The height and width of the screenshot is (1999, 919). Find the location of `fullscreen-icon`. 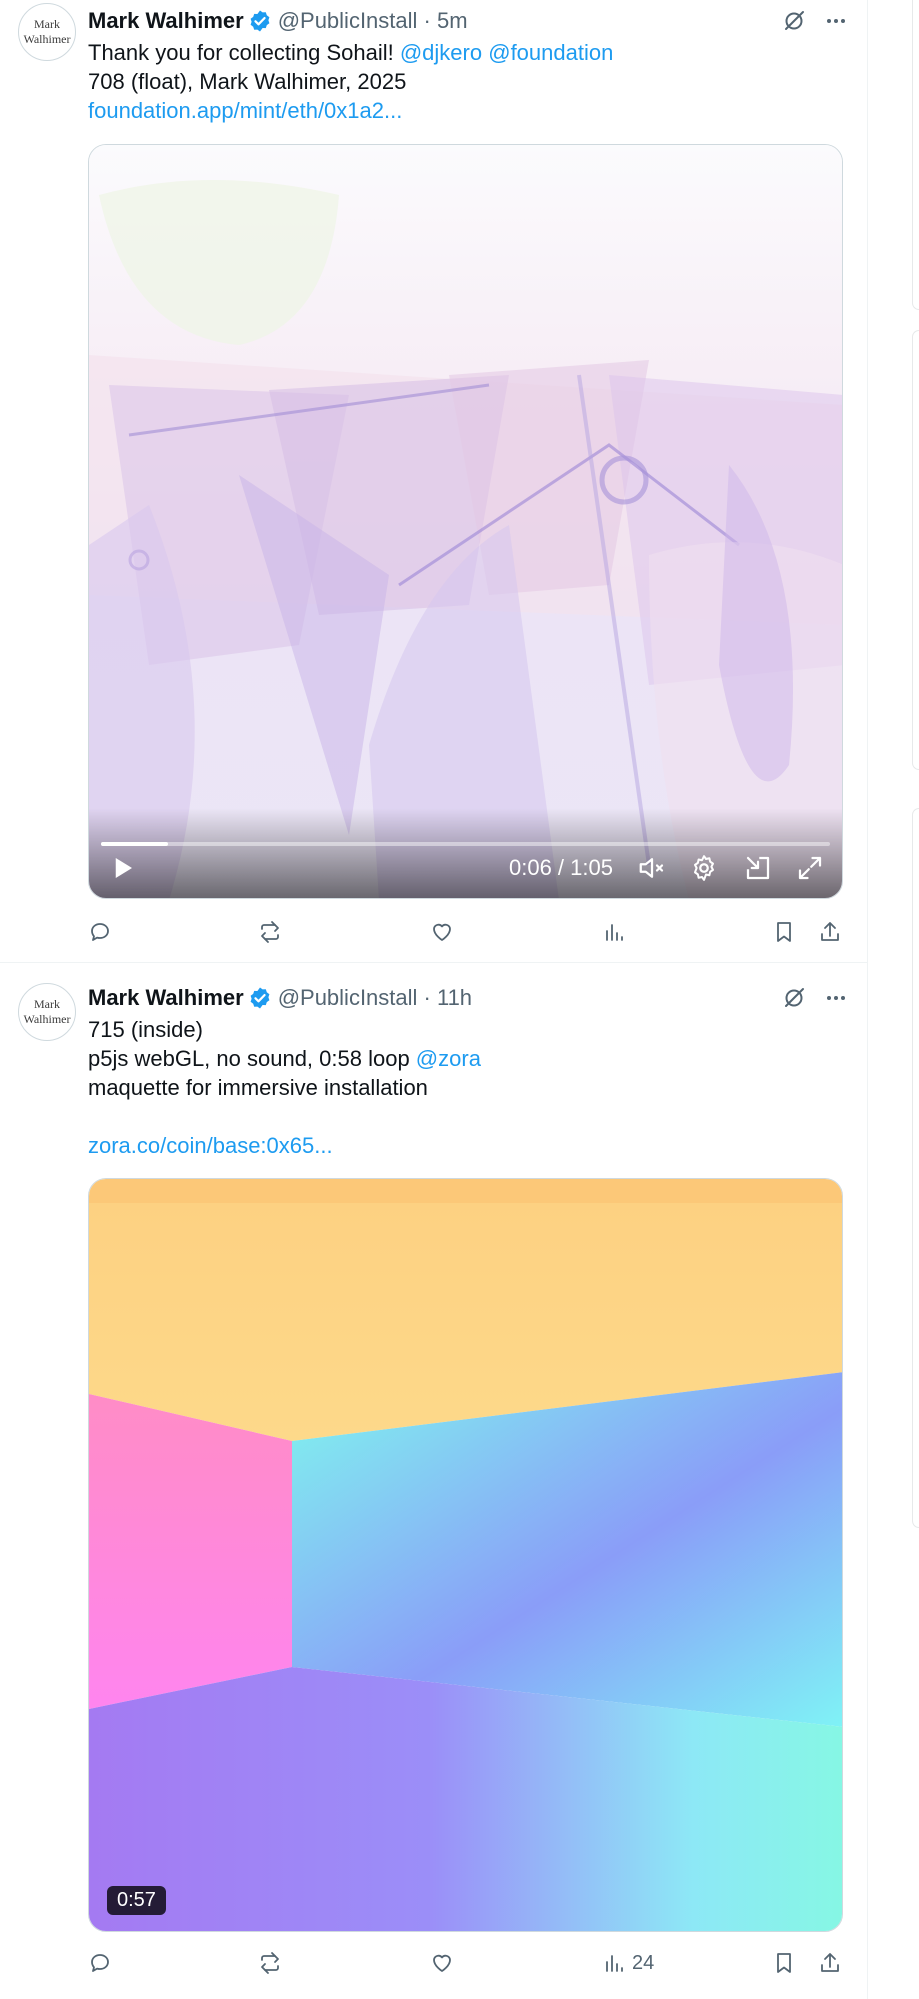

fullscreen-icon is located at coordinates (810, 868).